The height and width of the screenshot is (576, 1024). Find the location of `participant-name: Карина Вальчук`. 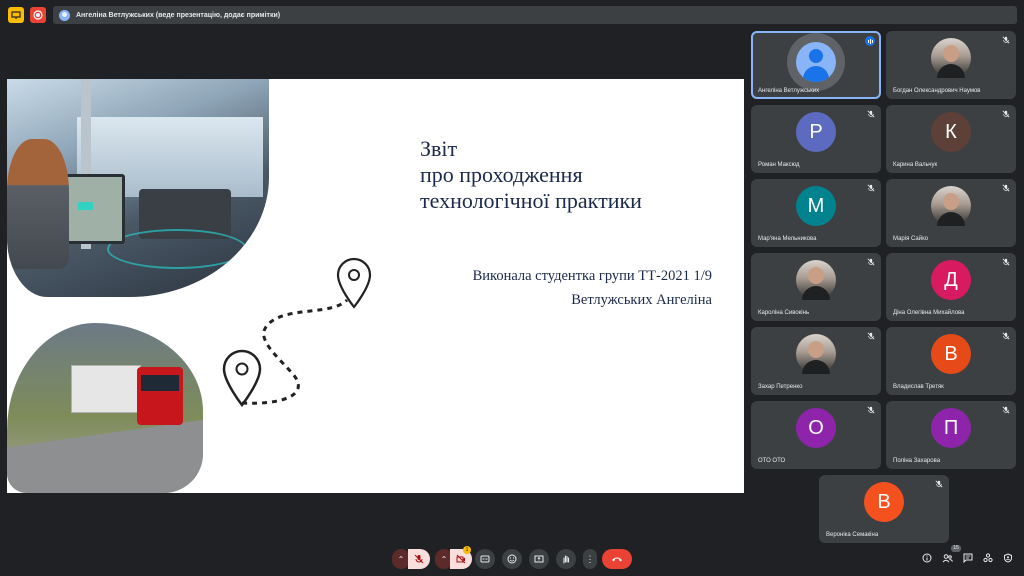

participant-name: Карина Вальчук is located at coordinates (915, 165).